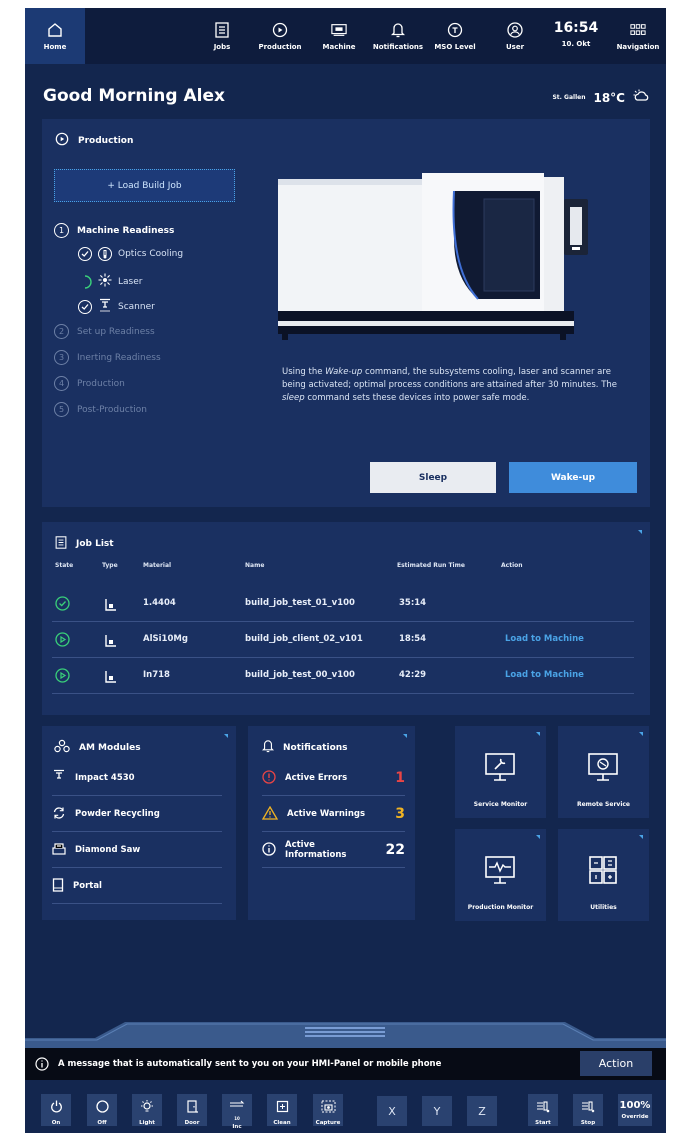 Image resolution: width=680 pixels, height=1135 pixels. Describe the element at coordinates (282, 1110) in the screenshot. I see `clean-button: Clean` at that location.